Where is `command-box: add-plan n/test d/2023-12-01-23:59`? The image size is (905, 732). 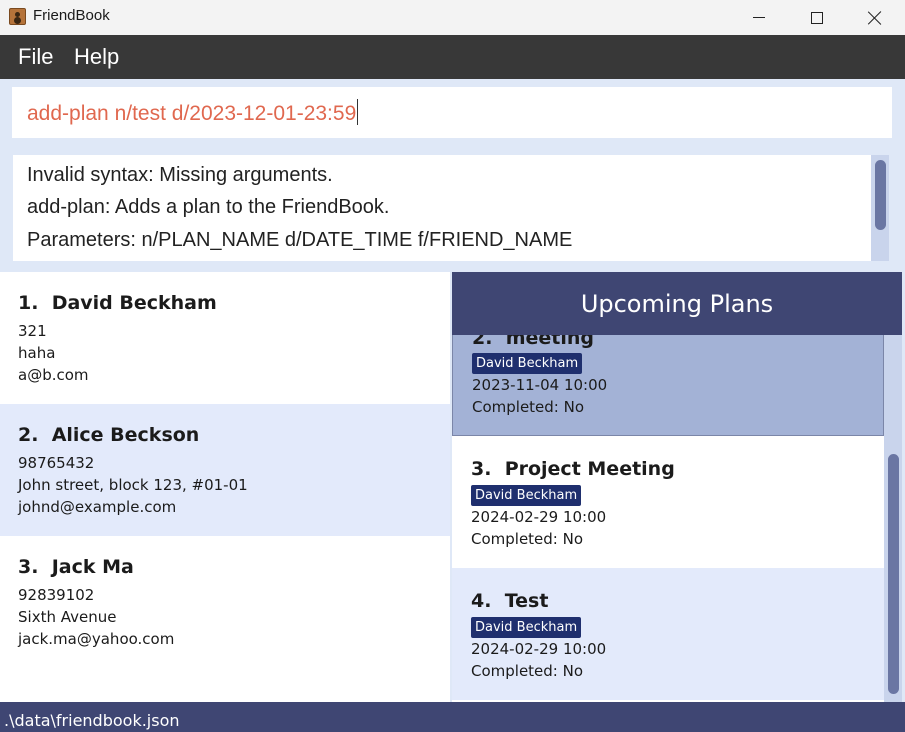 command-box: add-plan n/test d/2023-12-01-23:59 is located at coordinates (452, 112).